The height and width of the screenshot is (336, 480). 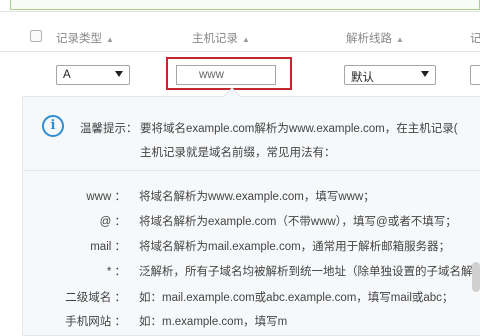 I want to click on header-host-record-label: 主机记录, so click(x=215, y=39).